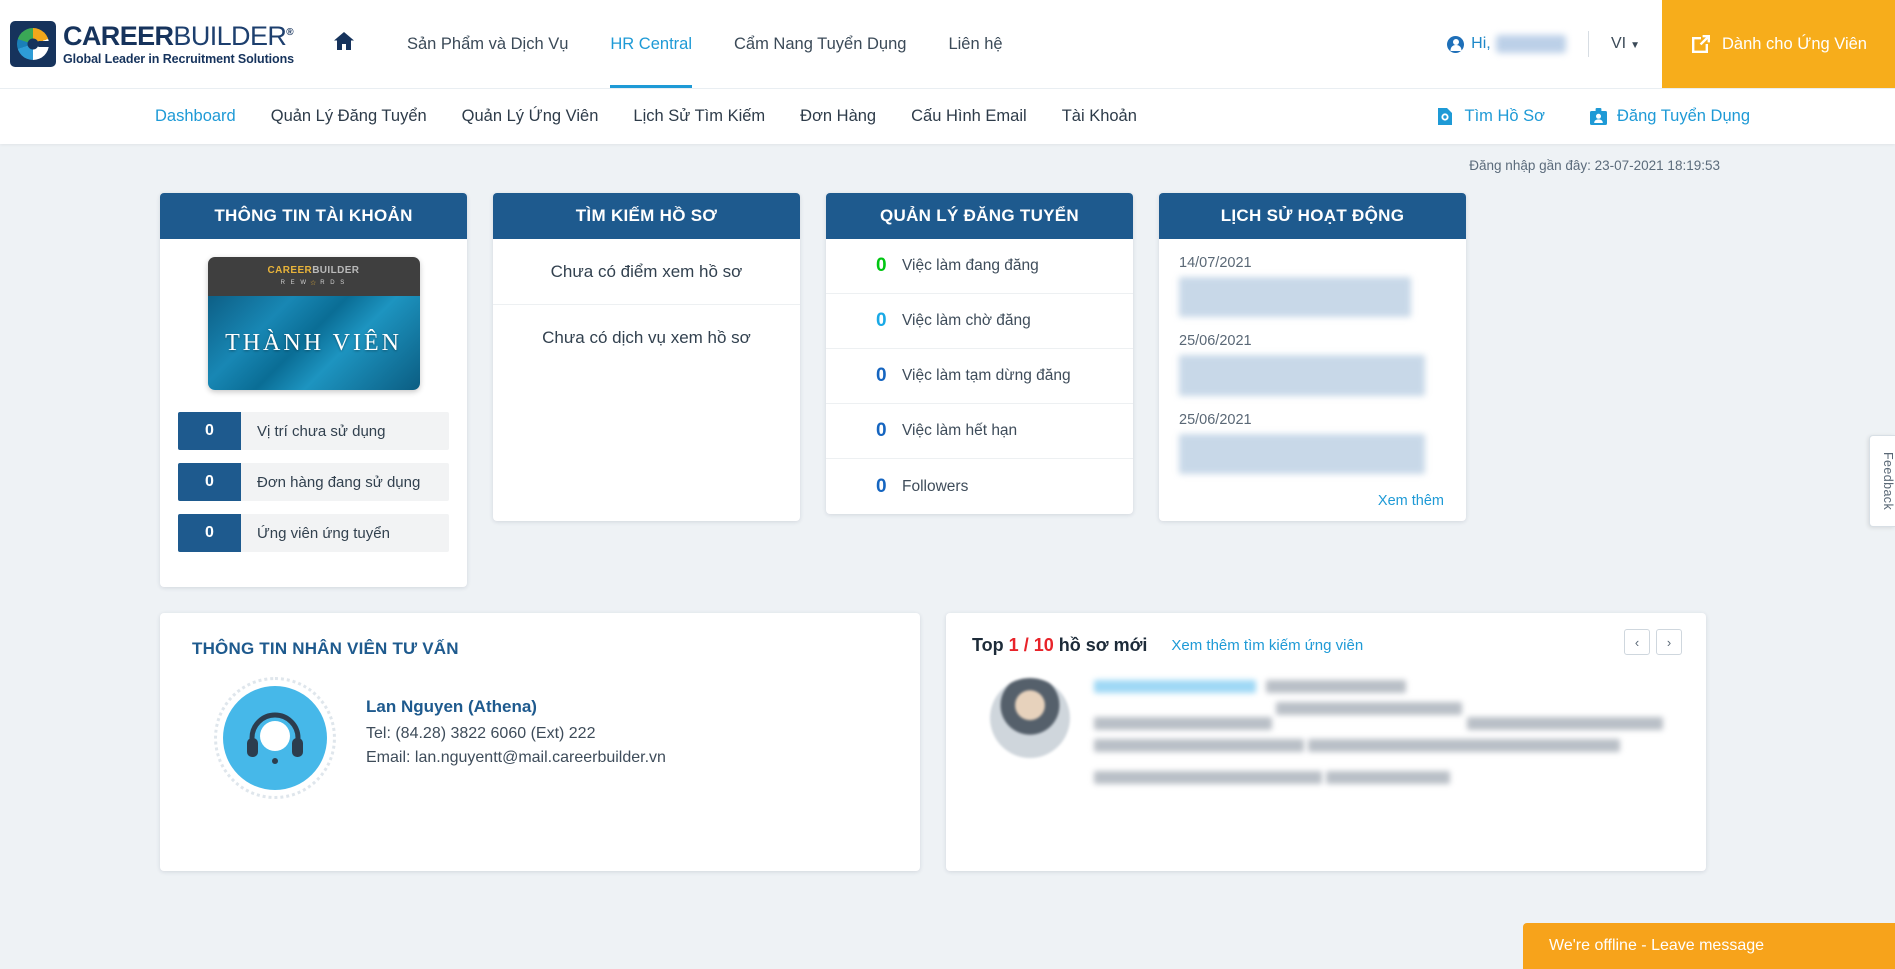 The image size is (1895, 969). What do you see at coordinates (487, 44) in the screenshot?
I see `nav-item-products: Sản Phẩm và Dịch Vụ` at bounding box center [487, 44].